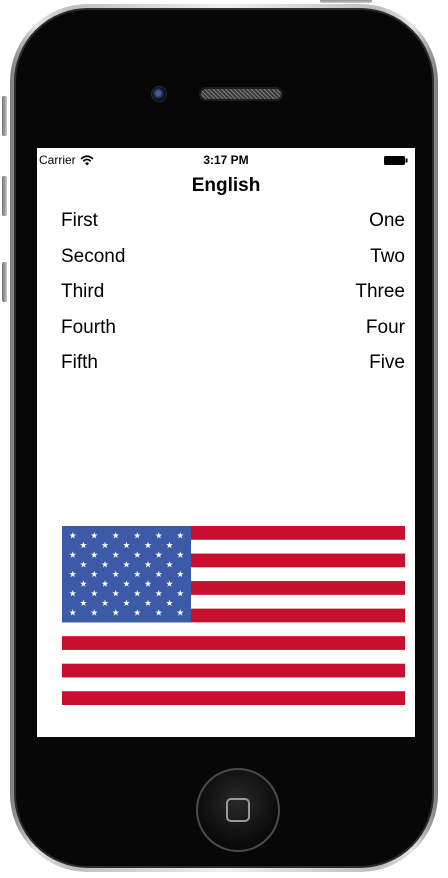 Image resolution: width=448 pixels, height=878 pixels. What do you see at coordinates (233, 366) in the screenshot?
I see `list-item: Fifth Five` at bounding box center [233, 366].